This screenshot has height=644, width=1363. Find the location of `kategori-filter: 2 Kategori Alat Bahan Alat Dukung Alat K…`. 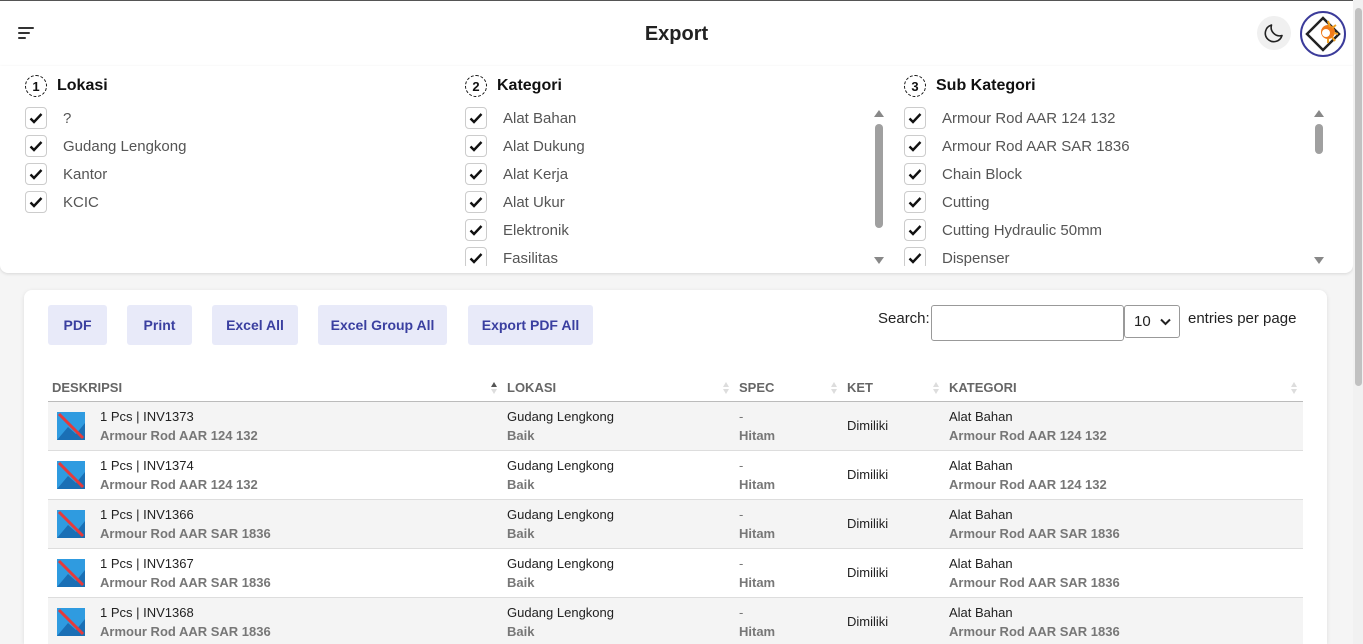

kategori-filter: 2 Kategori Alat Bahan Alat Dukung Alat K… is located at coordinates (680, 170).